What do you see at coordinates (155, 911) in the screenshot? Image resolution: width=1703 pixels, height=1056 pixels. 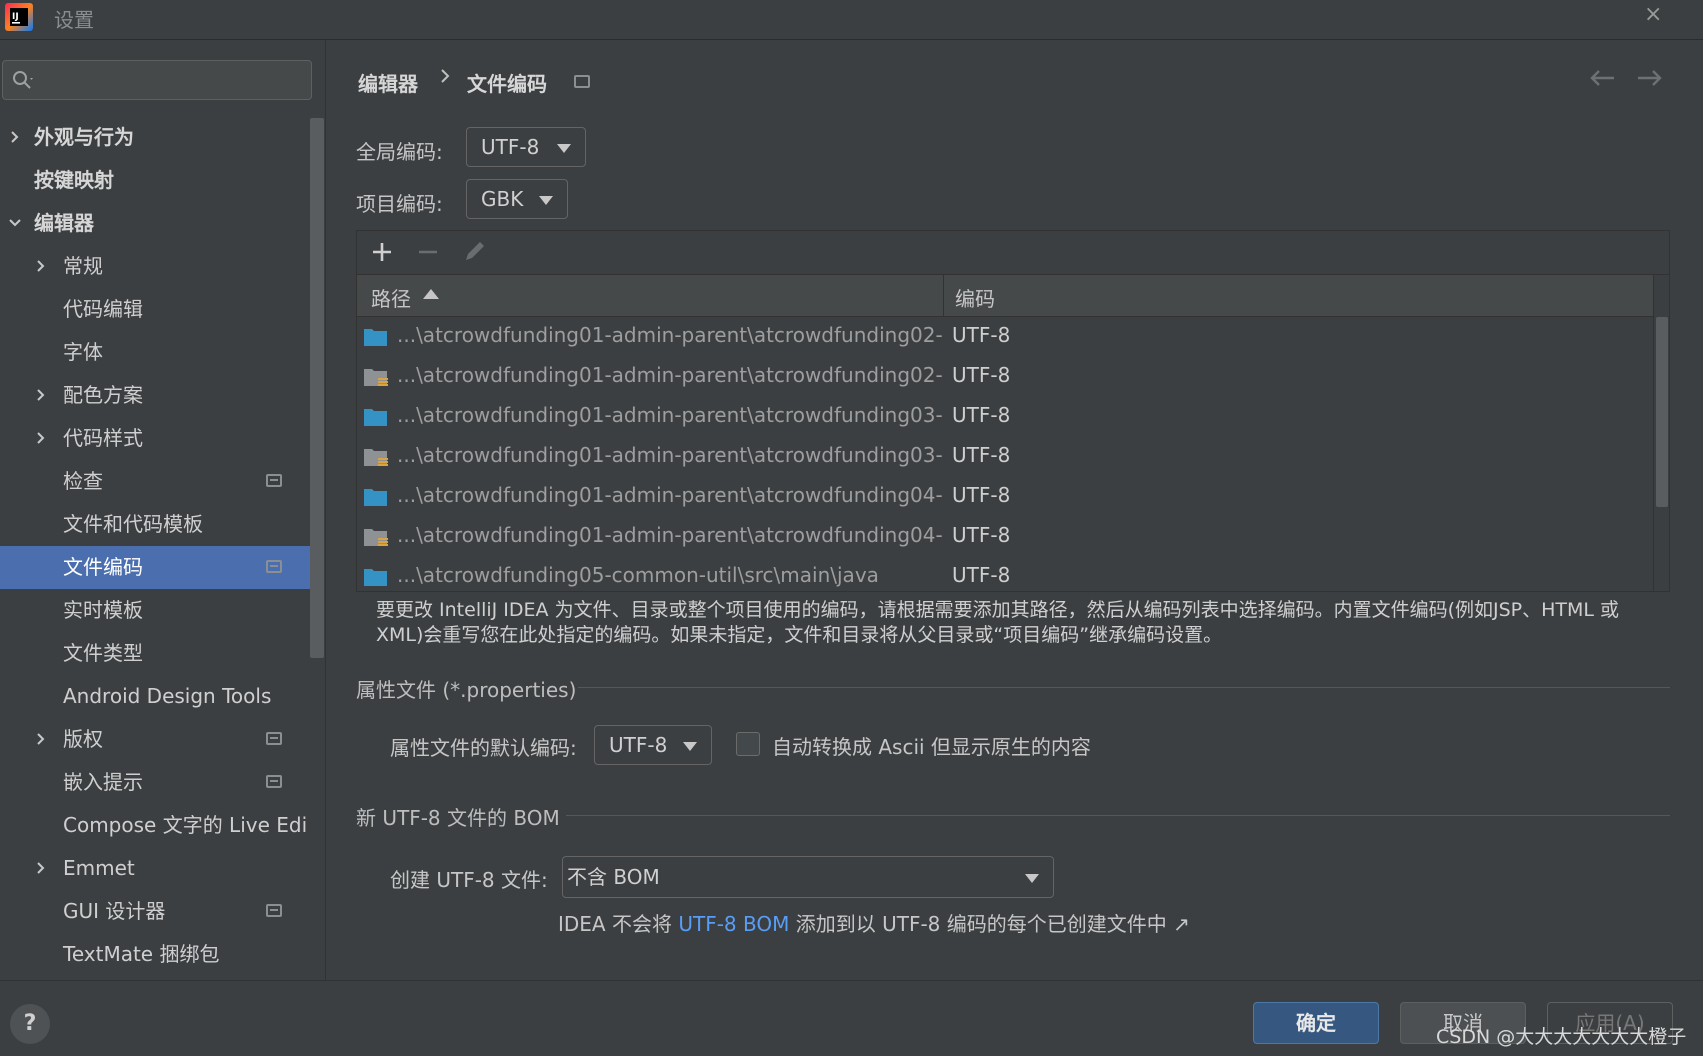 I see `sidebar-item: GUI 设计器` at bounding box center [155, 911].